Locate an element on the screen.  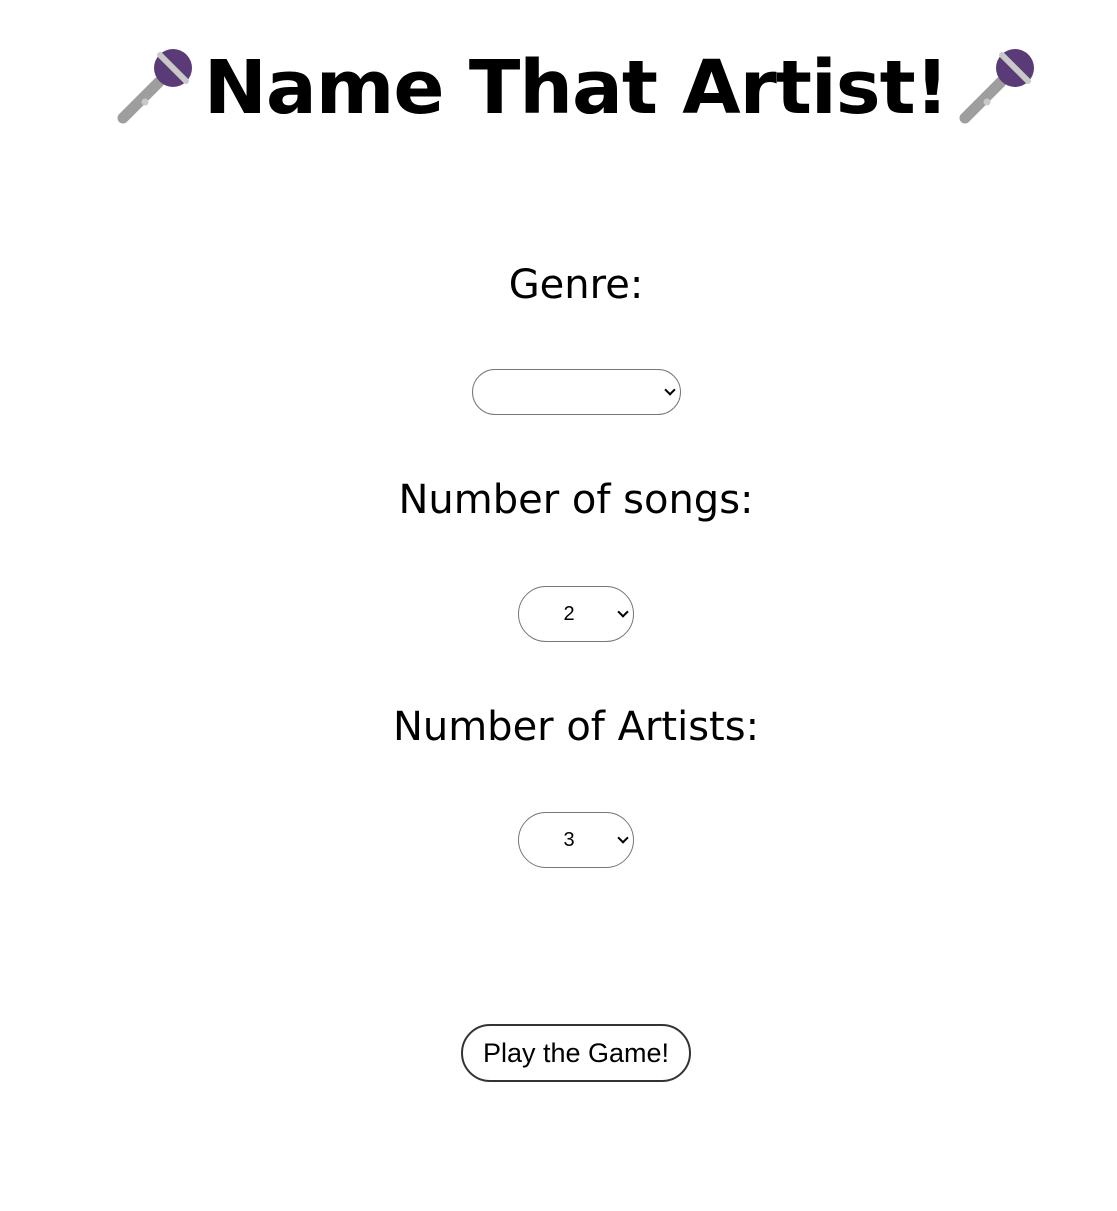
songs-select-value: 2 is located at coordinates (569, 613).